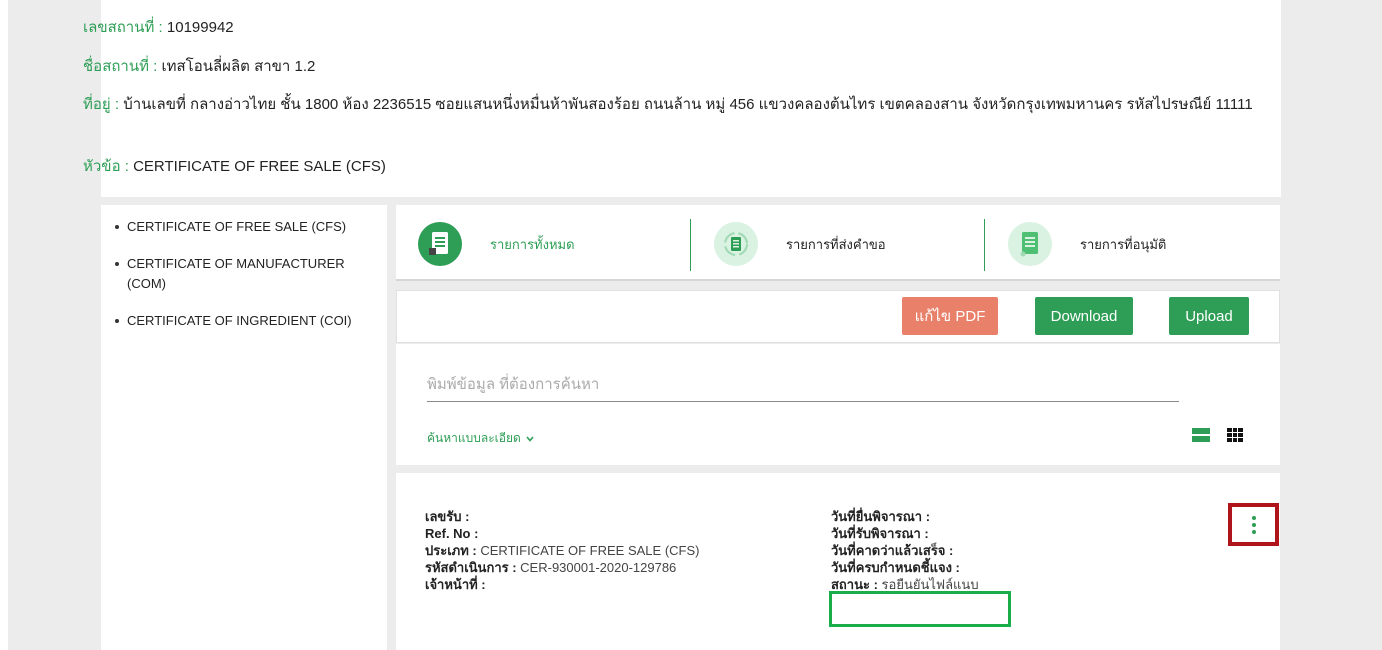 The width and height of the screenshot is (1382, 650). What do you see at coordinates (838, 404) in the screenshot?
I see `search-area: ค้นหาแบบละเอียด` at bounding box center [838, 404].